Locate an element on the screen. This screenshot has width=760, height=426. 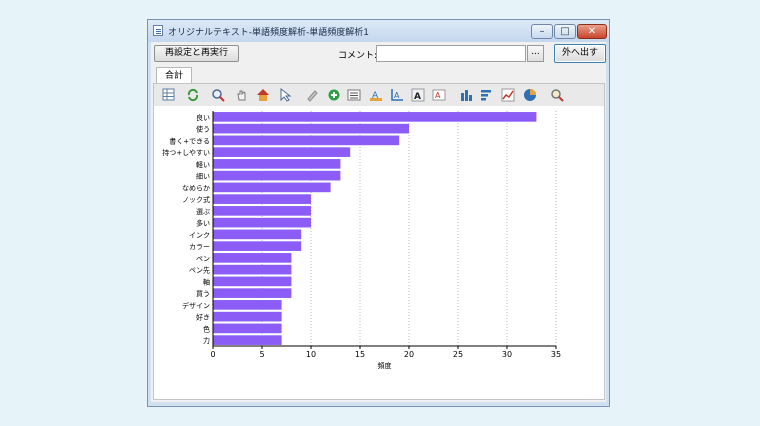
bar-chart-icon is located at coordinates (466, 95).